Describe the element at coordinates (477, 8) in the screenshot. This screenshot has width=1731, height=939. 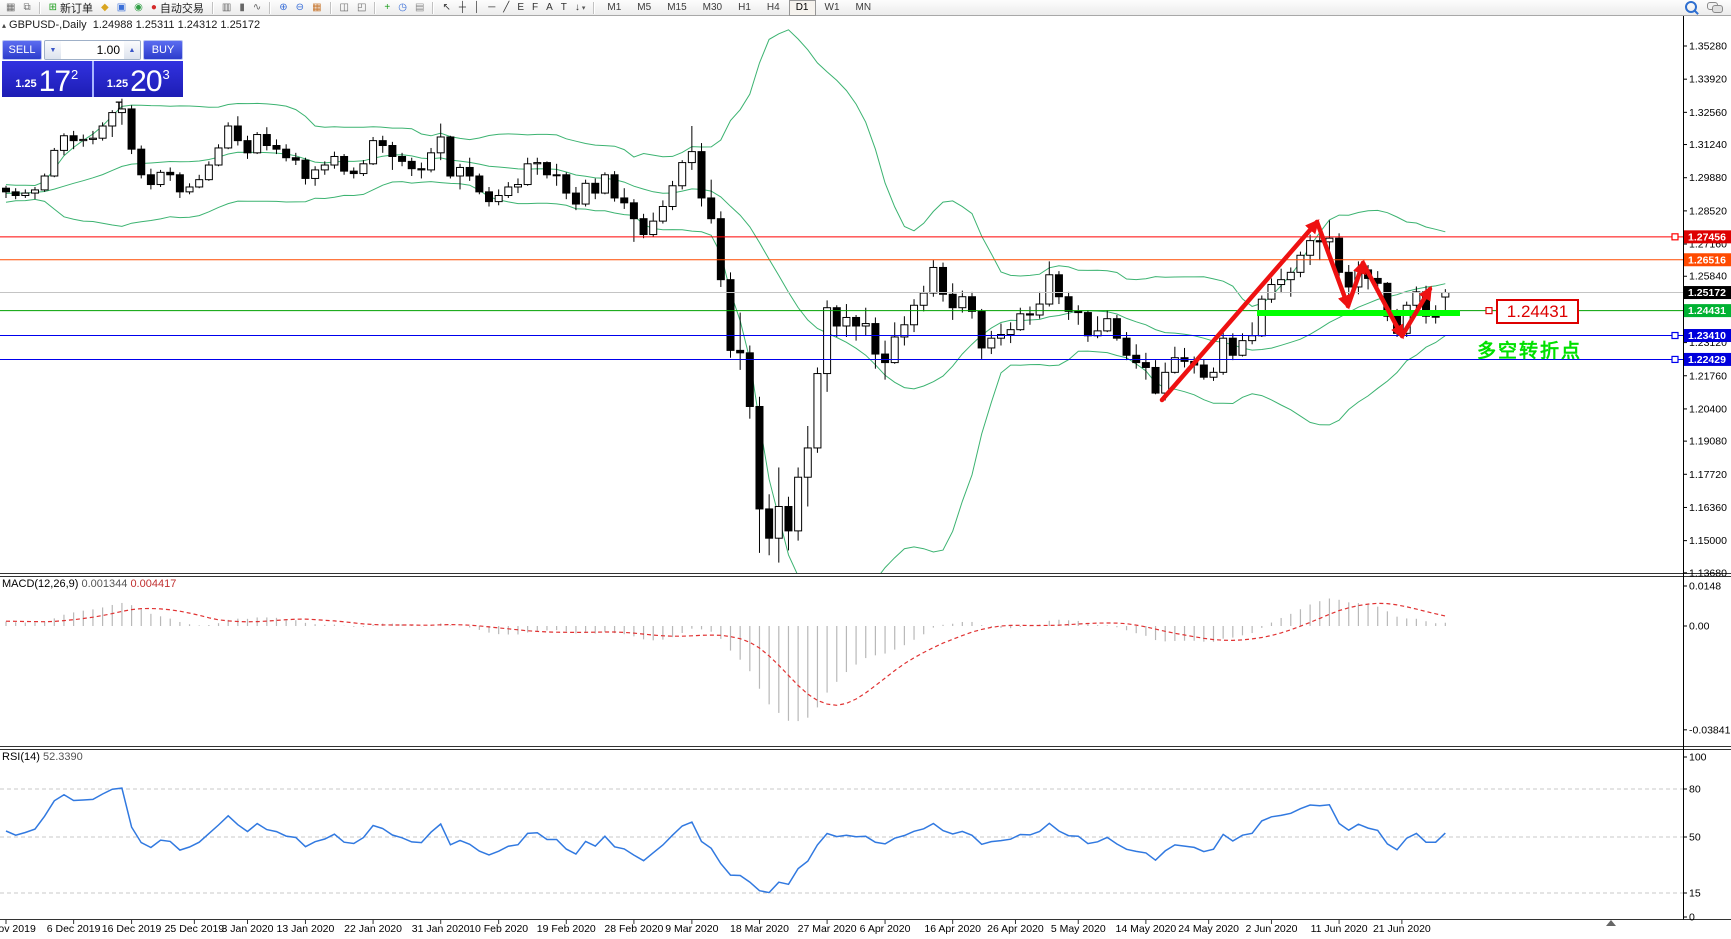
I see `vertical-line-button: │` at that location.